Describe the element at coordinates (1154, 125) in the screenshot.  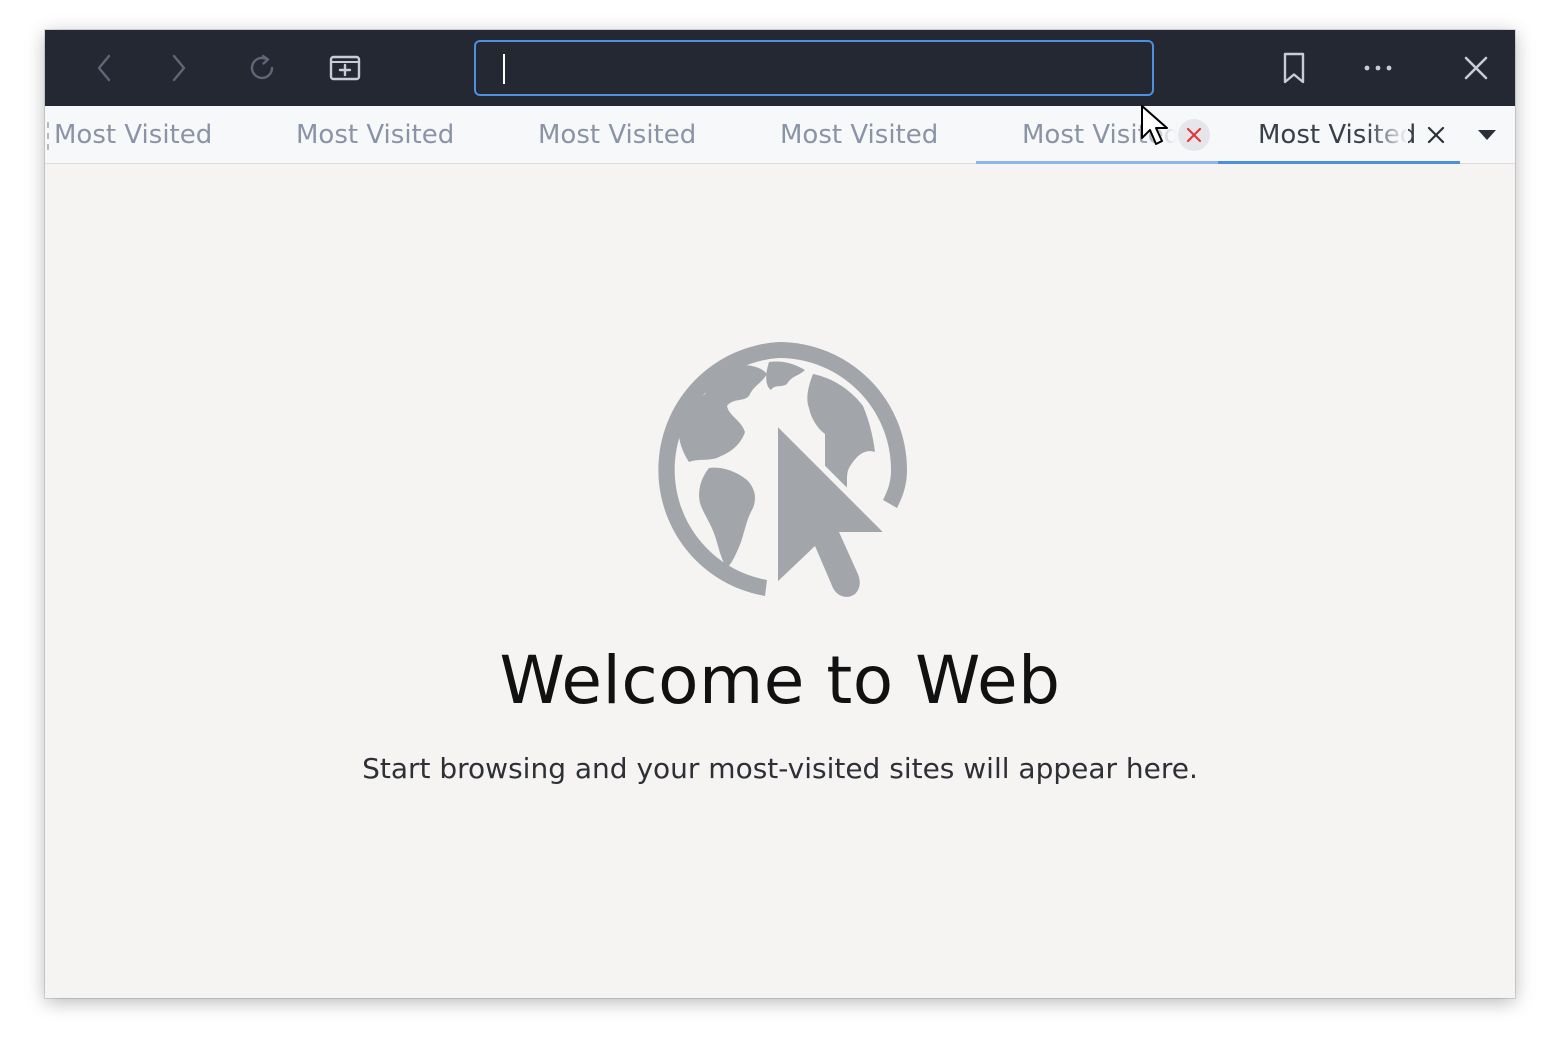
I see `mouse-cursor-icon` at that location.